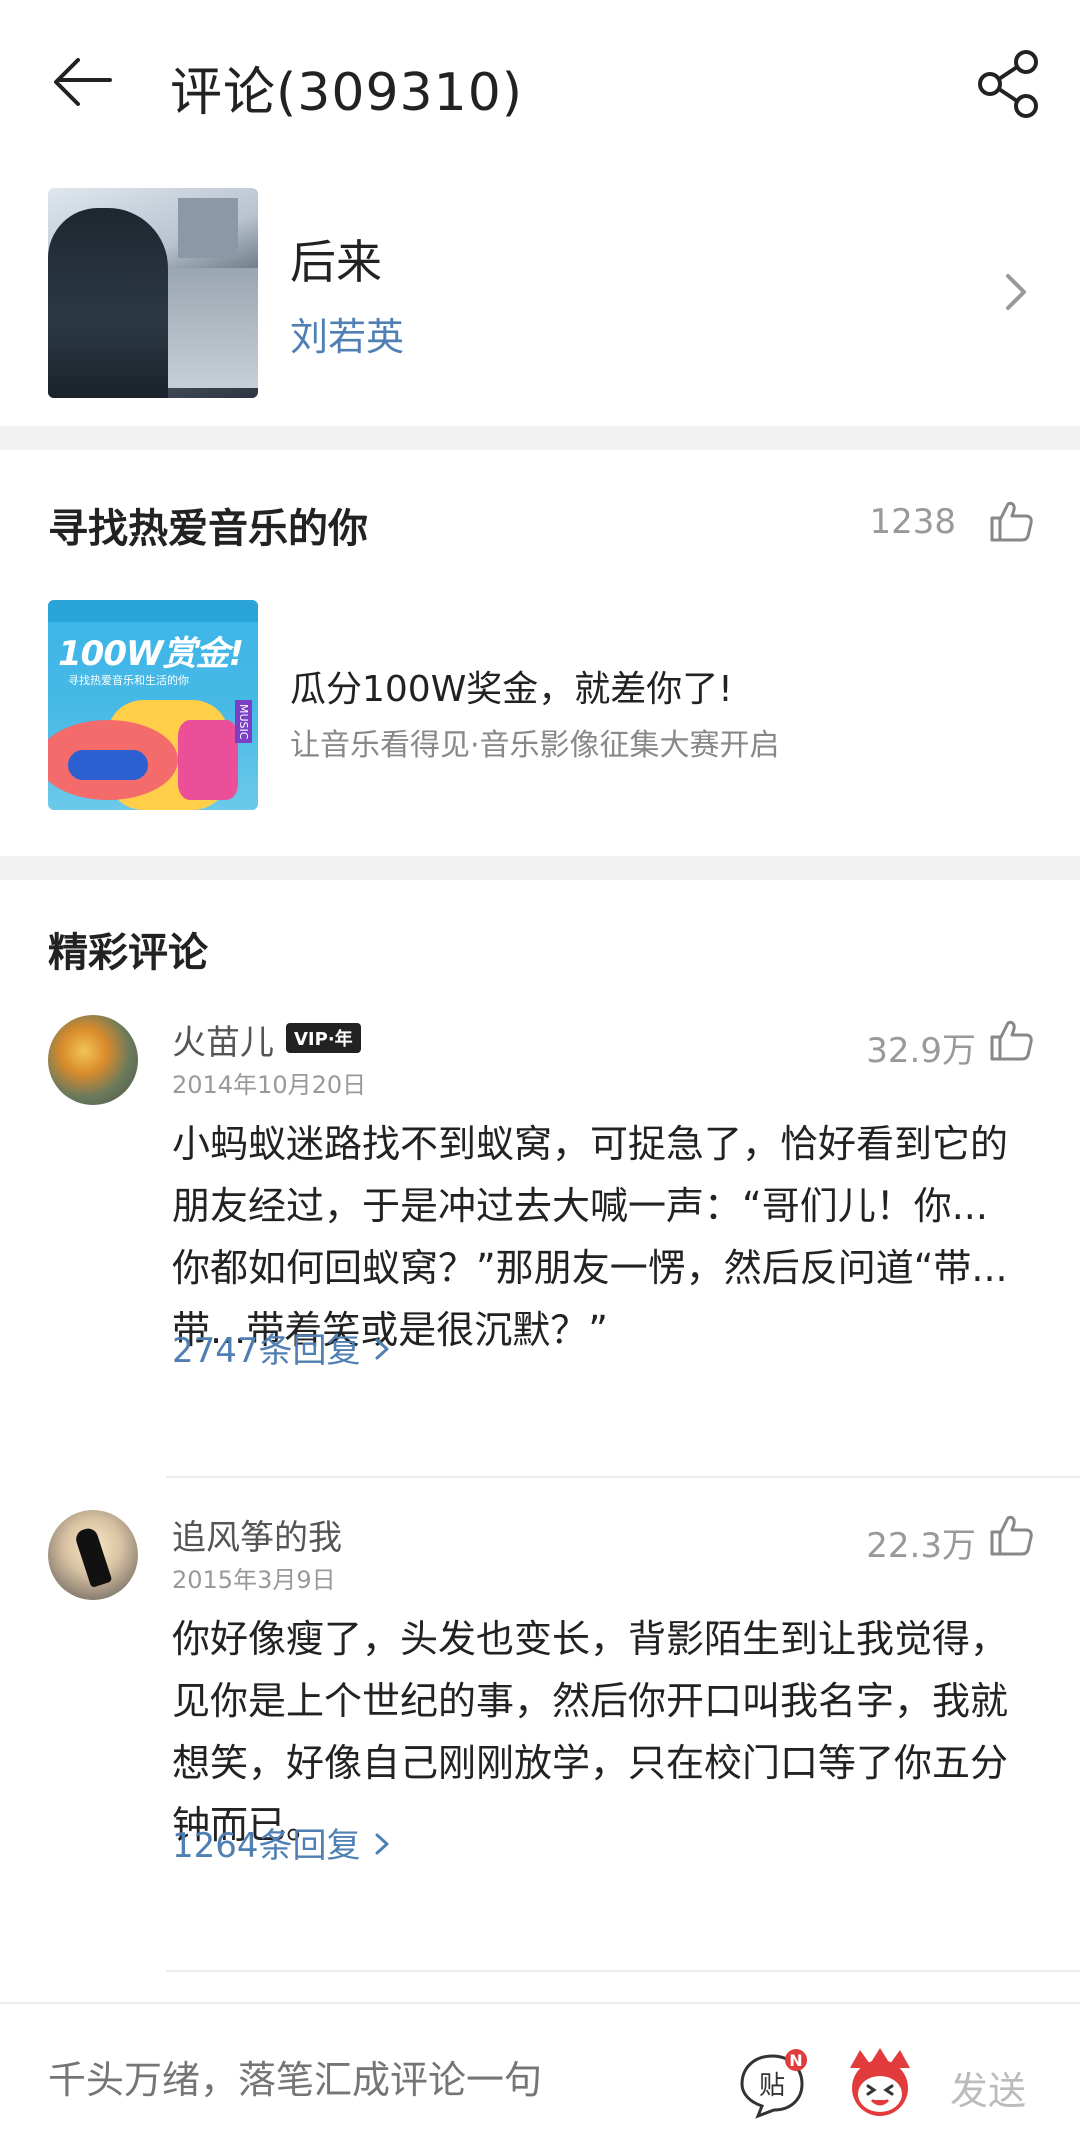 This screenshot has height=2149, width=1080. Describe the element at coordinates (540, 83) in the screenshot. I see `top-bar: 评论(309310)` at that location.